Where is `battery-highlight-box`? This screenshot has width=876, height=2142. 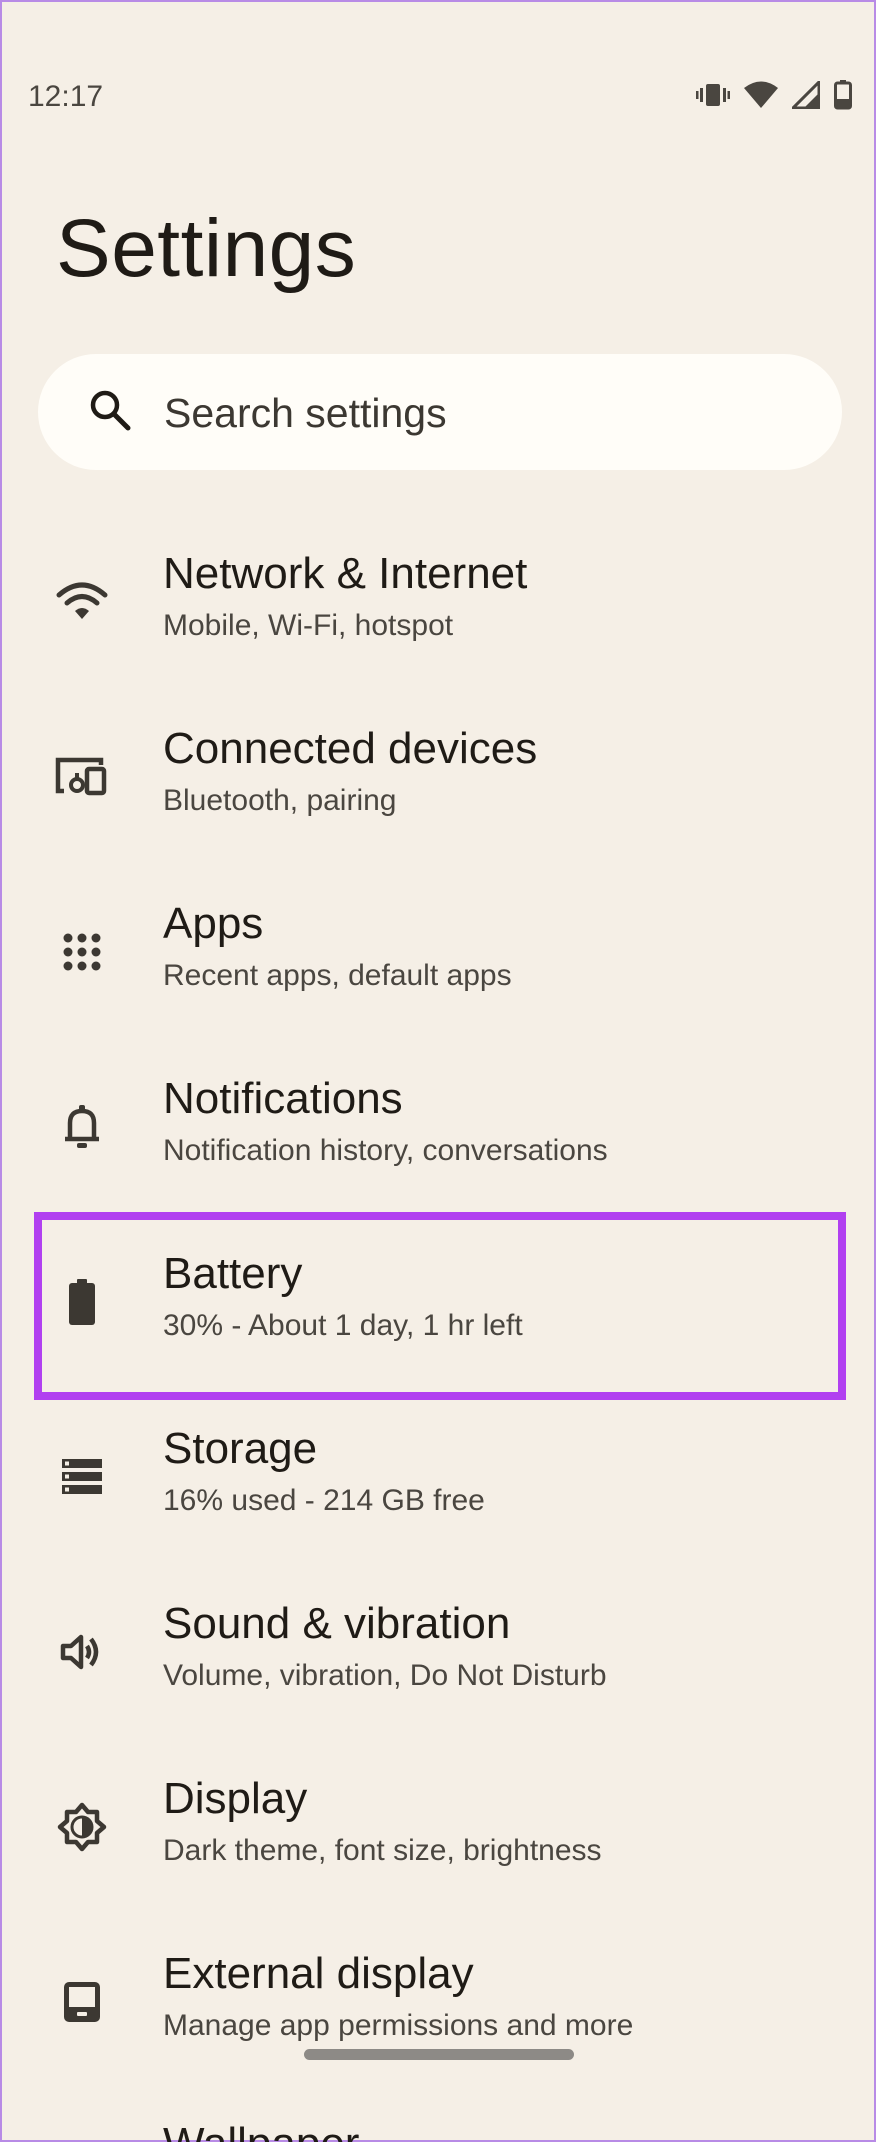 battery-highlight-box is located at coordinates (440, 1306).